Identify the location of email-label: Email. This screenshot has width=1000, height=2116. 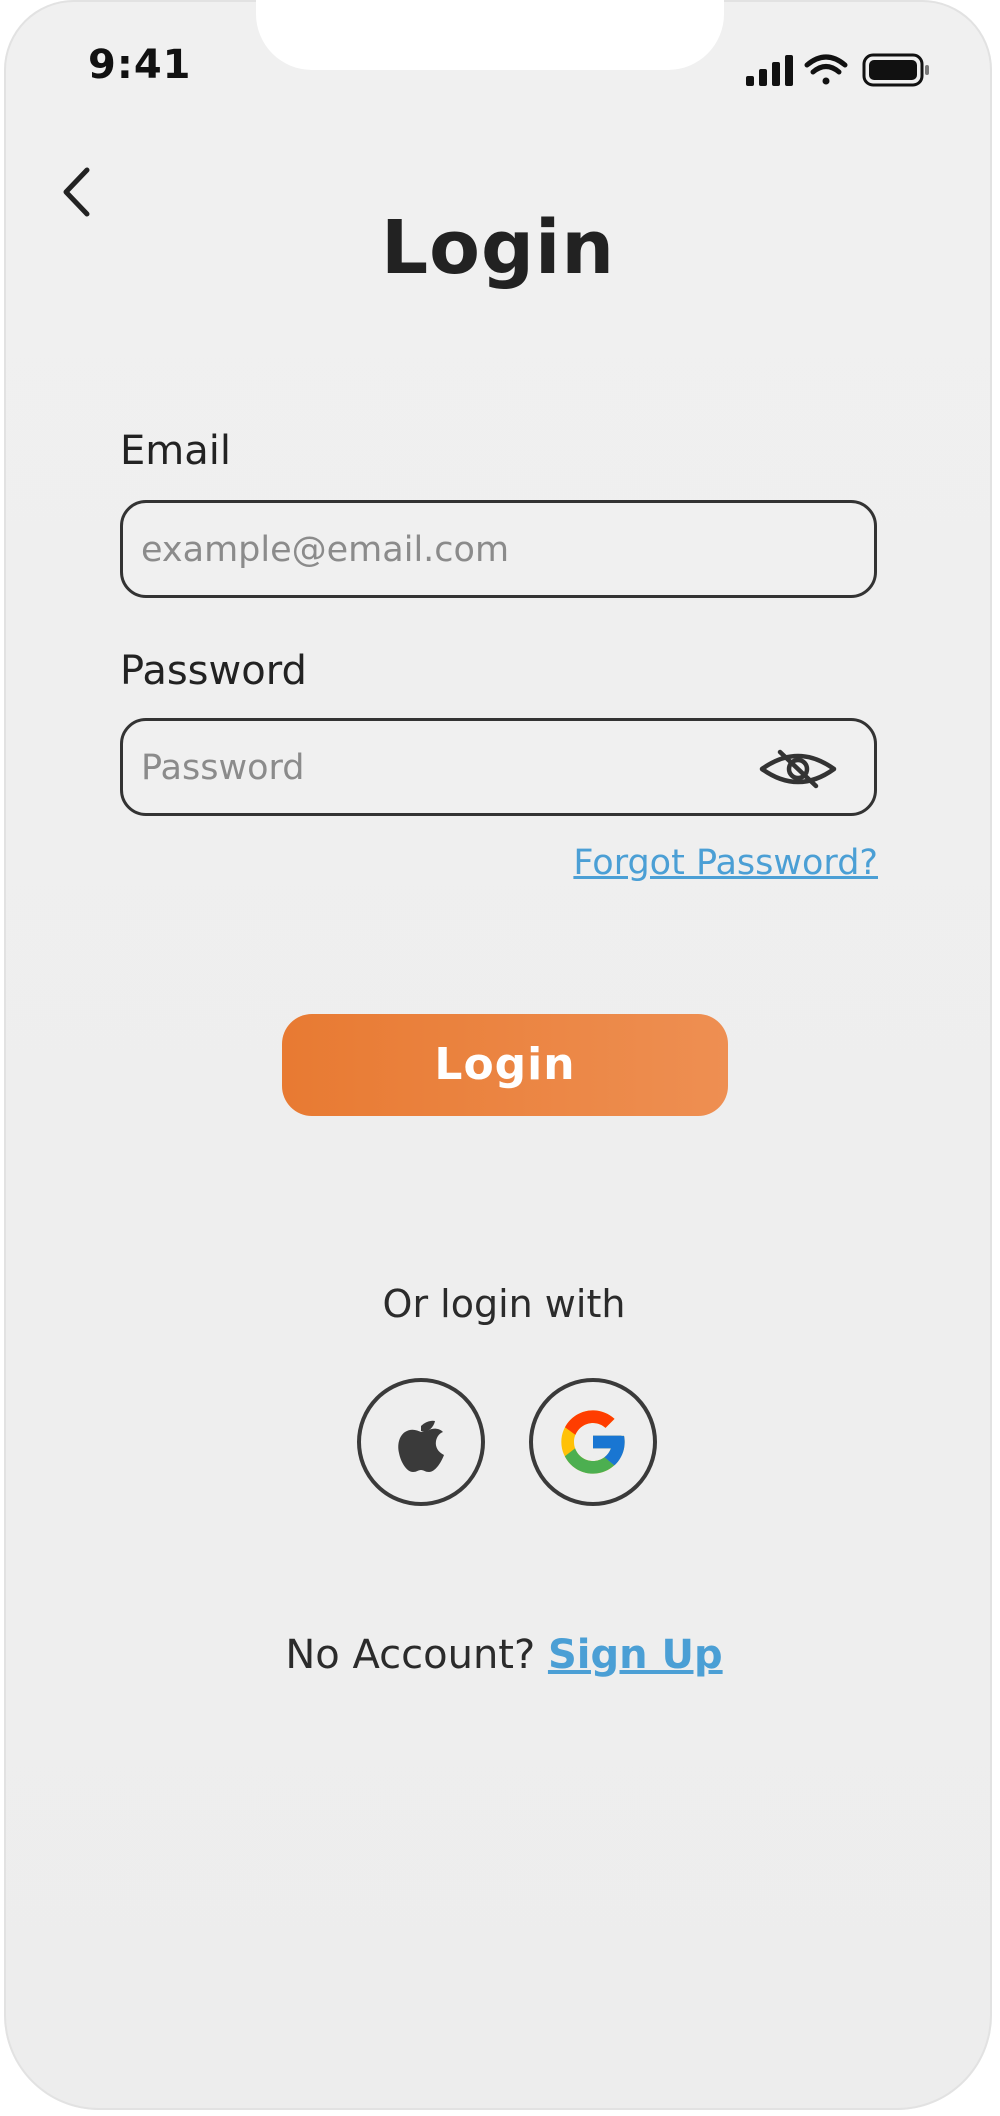
(175, 451).